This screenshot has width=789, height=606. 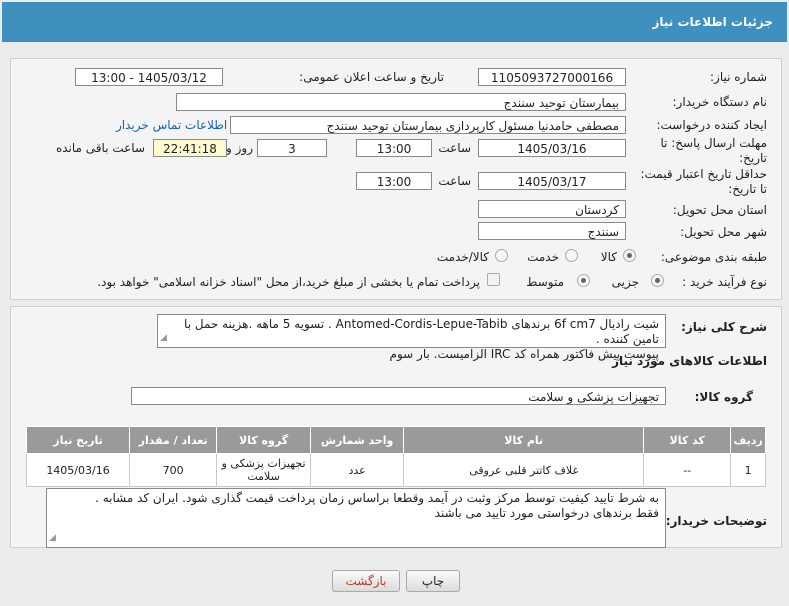 What do you see at coordinates (724, 327) in the screenshot?
I see `summary-label: شرح کلی نیاز:` at bounding box center [724, 327].